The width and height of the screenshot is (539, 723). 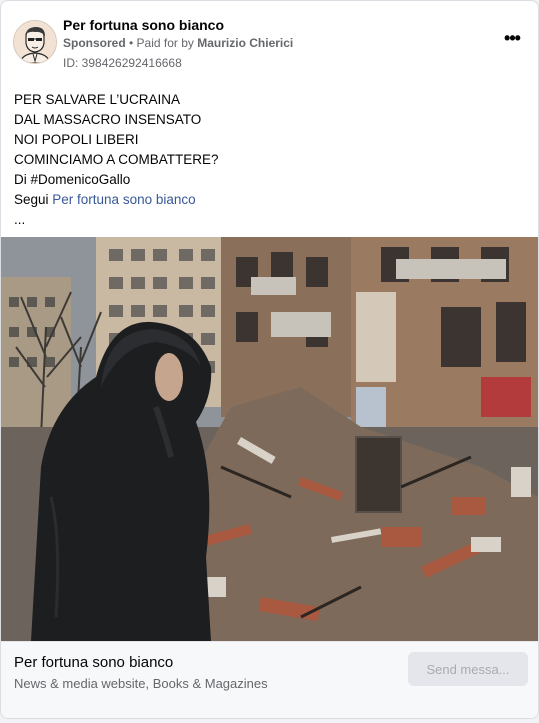 I want to click on more-options-button: •••, so click(x=512, y=41).